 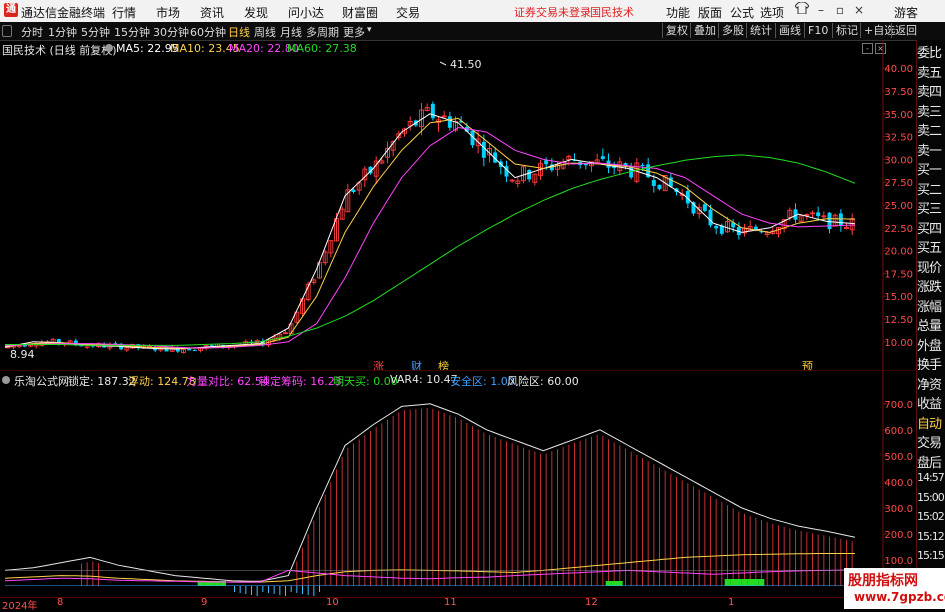 I want to click on menu-shichang: 市场, so click(x=168, y=12).